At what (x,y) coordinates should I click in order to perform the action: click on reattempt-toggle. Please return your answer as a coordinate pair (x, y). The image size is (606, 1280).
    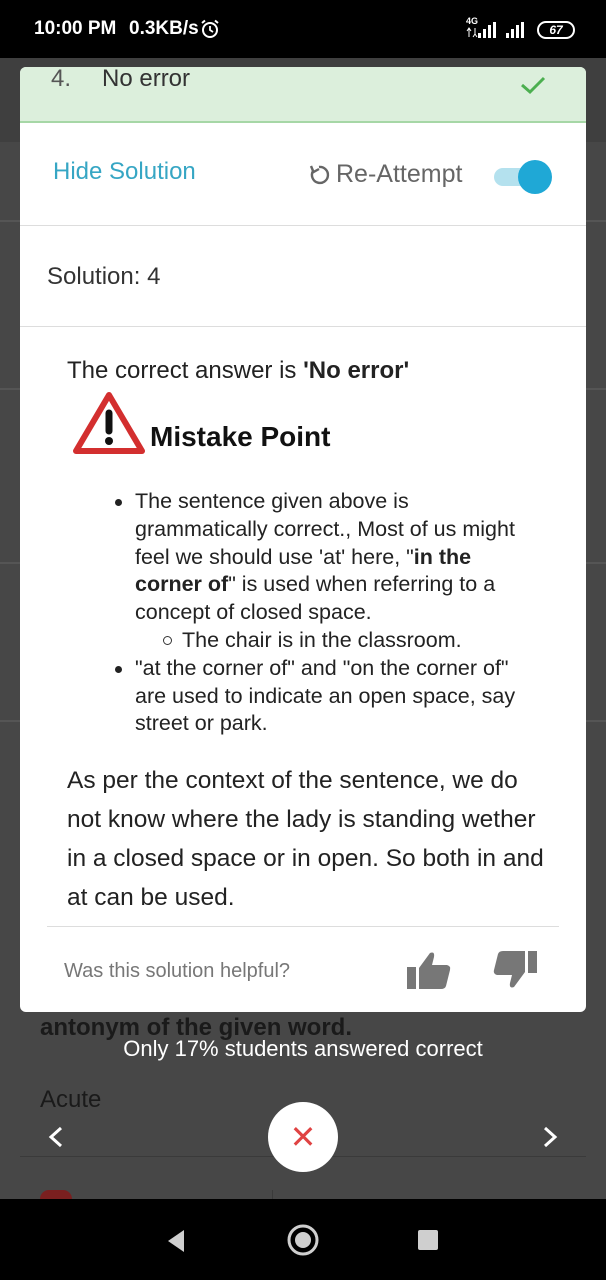
    Looking at the image, I should click on (524, 176).